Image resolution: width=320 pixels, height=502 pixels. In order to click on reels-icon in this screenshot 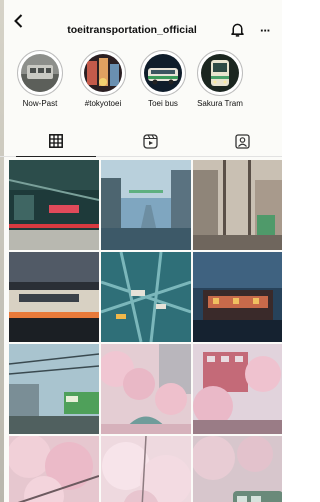, I will do `click(150, 141)`.